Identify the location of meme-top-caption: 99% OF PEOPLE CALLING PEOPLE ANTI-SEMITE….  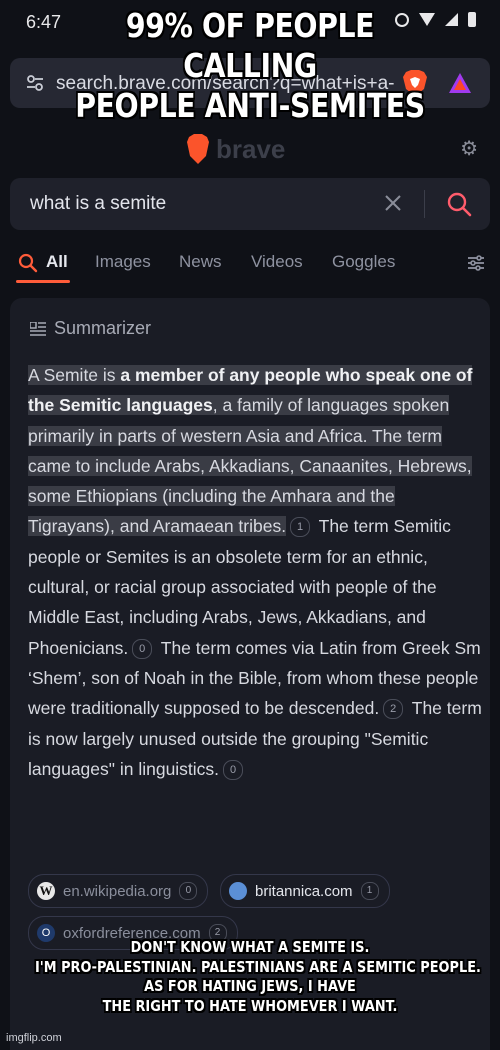
(250, 66).